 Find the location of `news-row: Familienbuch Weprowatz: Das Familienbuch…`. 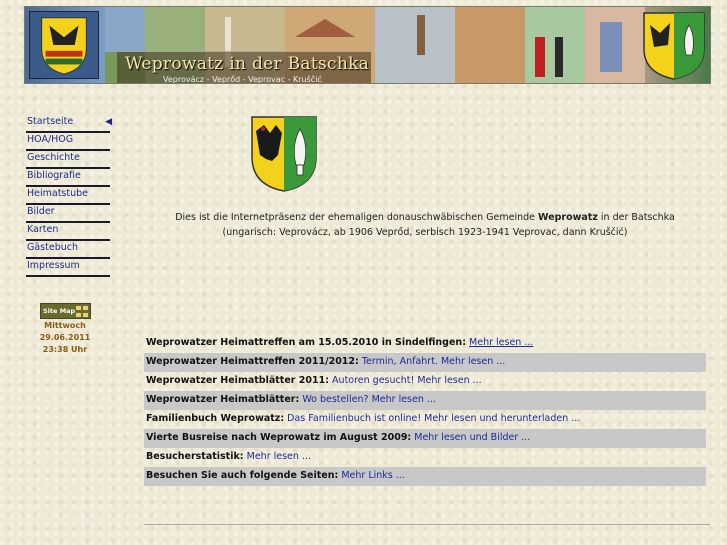

news-row: Familienbuch Weprowatz: Das Familienbuch… is located at coordinates (425, 419).